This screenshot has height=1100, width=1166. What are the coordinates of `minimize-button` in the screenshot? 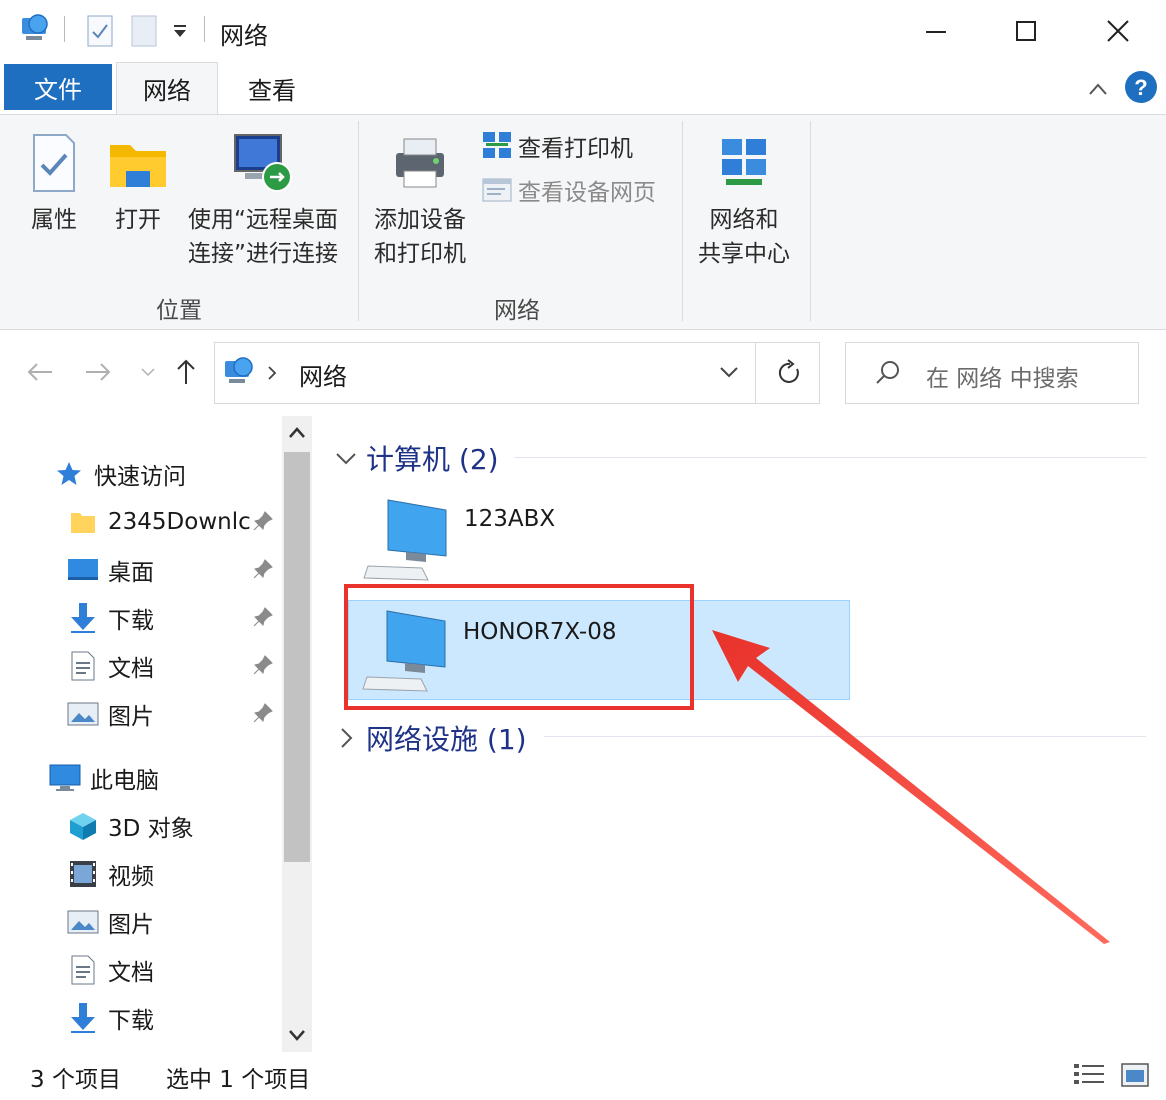 It's located at (936, 31).